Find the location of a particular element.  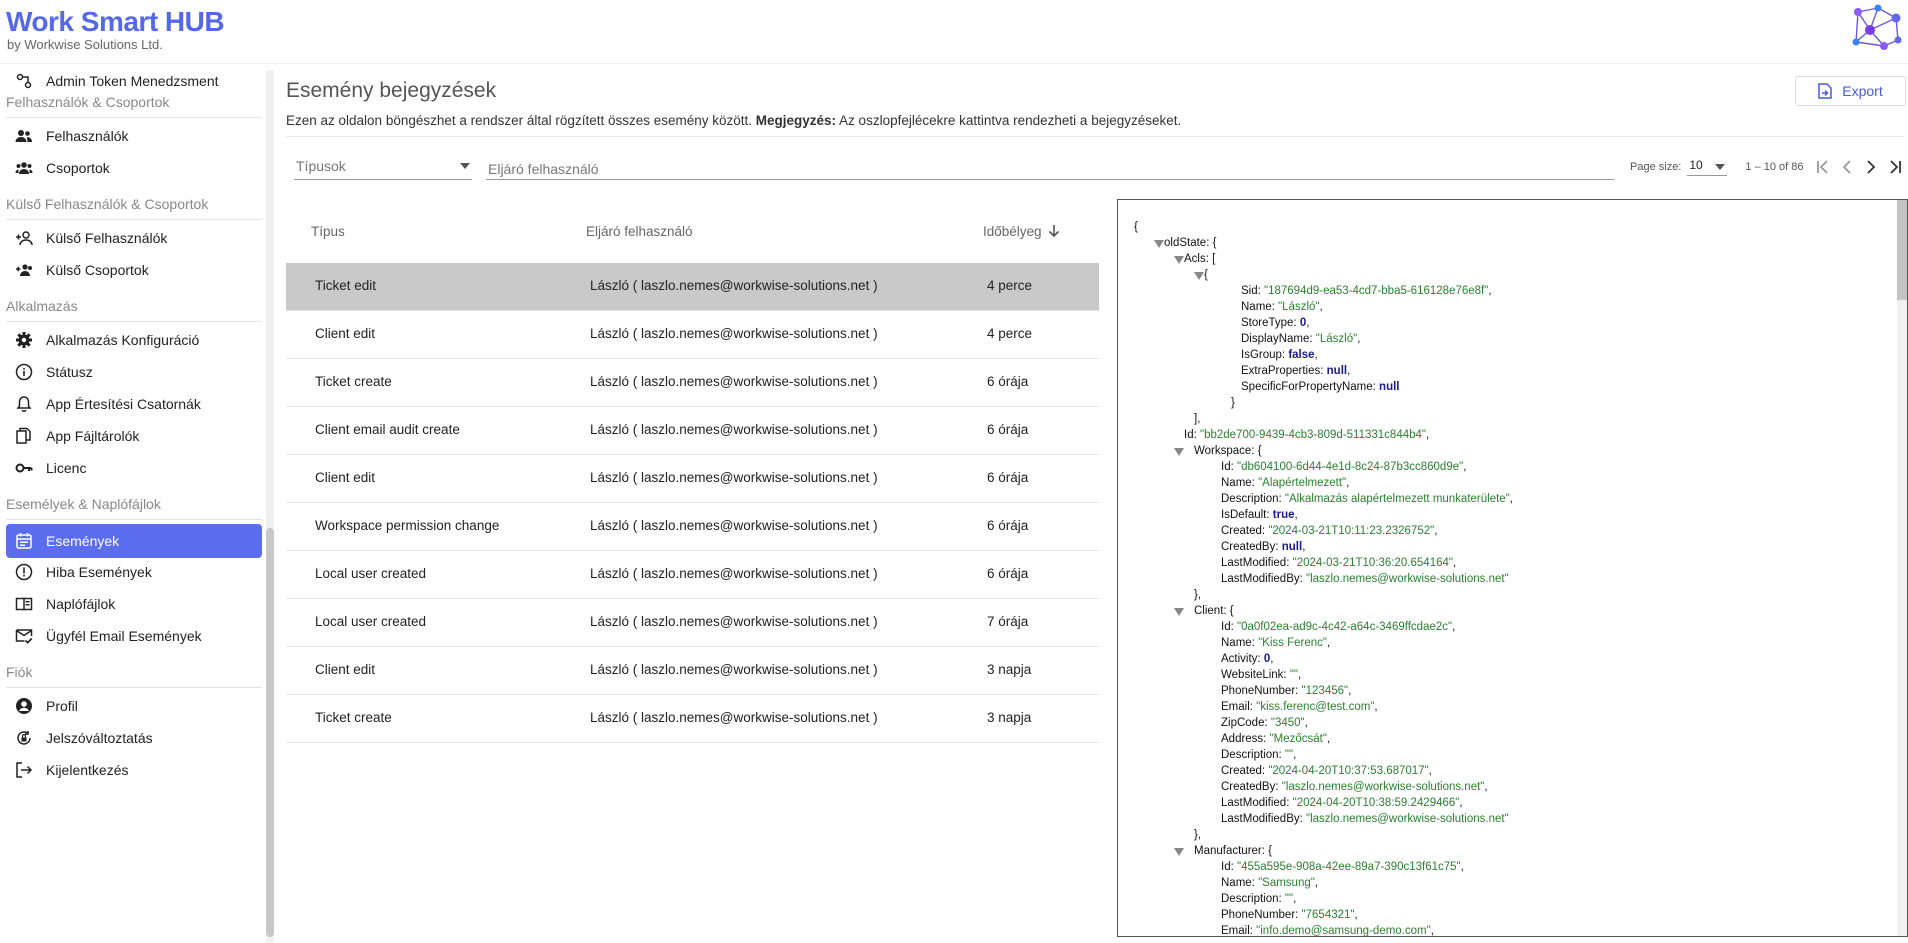

sidebar-item-label: Ügyfél Email Események is located at coordinates (124, 636).